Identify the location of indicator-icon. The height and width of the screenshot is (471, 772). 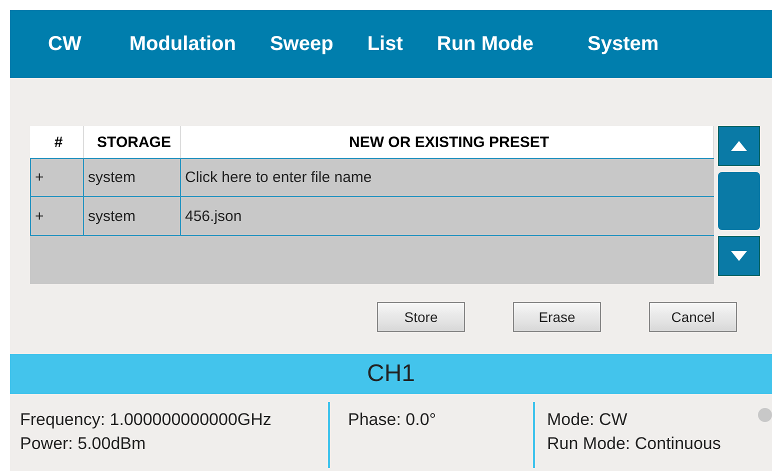
(765, 415).